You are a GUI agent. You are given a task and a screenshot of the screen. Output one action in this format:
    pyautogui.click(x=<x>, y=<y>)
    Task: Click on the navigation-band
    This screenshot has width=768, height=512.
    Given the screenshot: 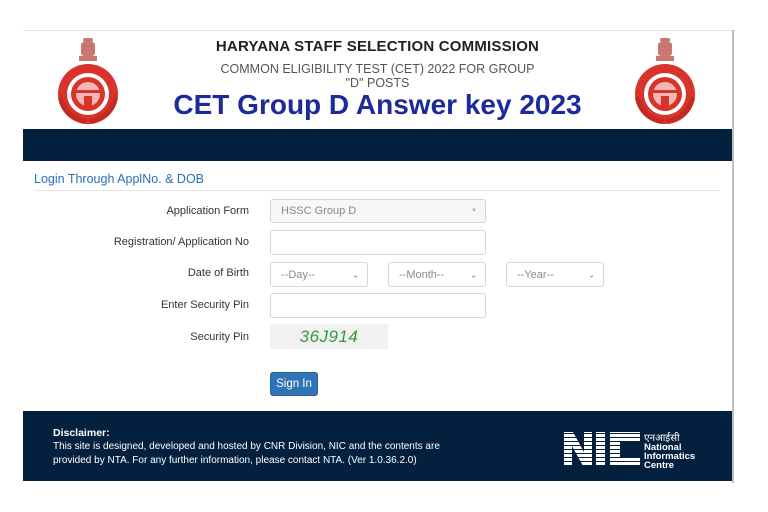 What is the action you would take?
    pyautogui.click(x=377, y=145)
    